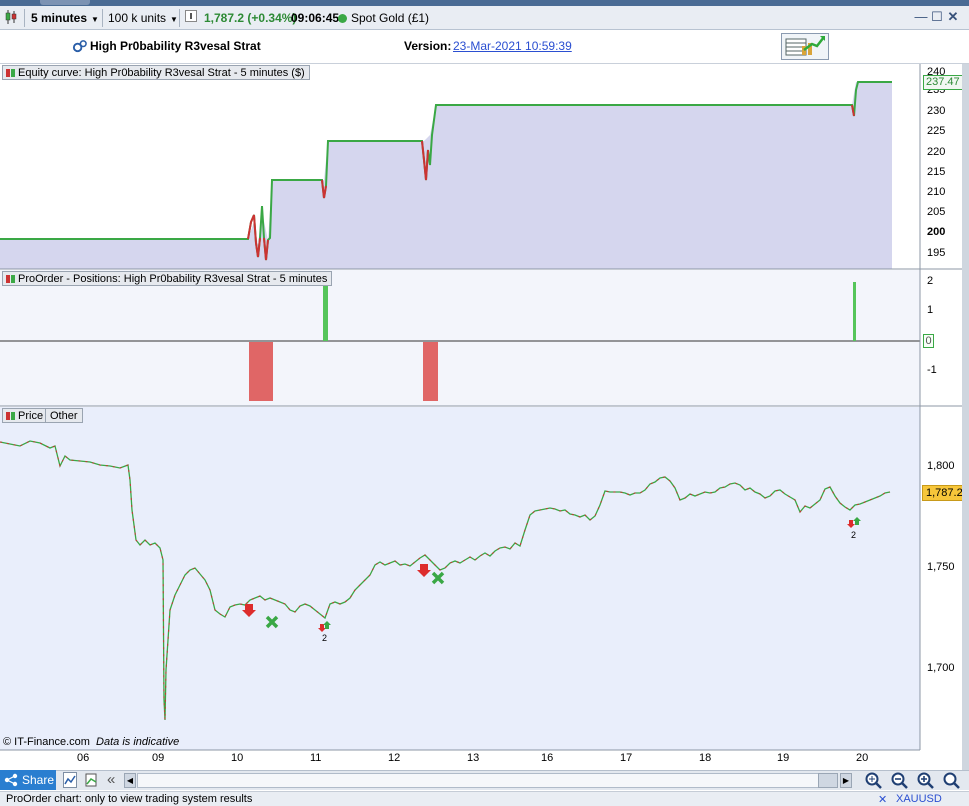 The width and height of the screenshot is (969, 806). Describe the element at coordinates (79, 46) in the screenshot. I see `gear-icon` at that location.